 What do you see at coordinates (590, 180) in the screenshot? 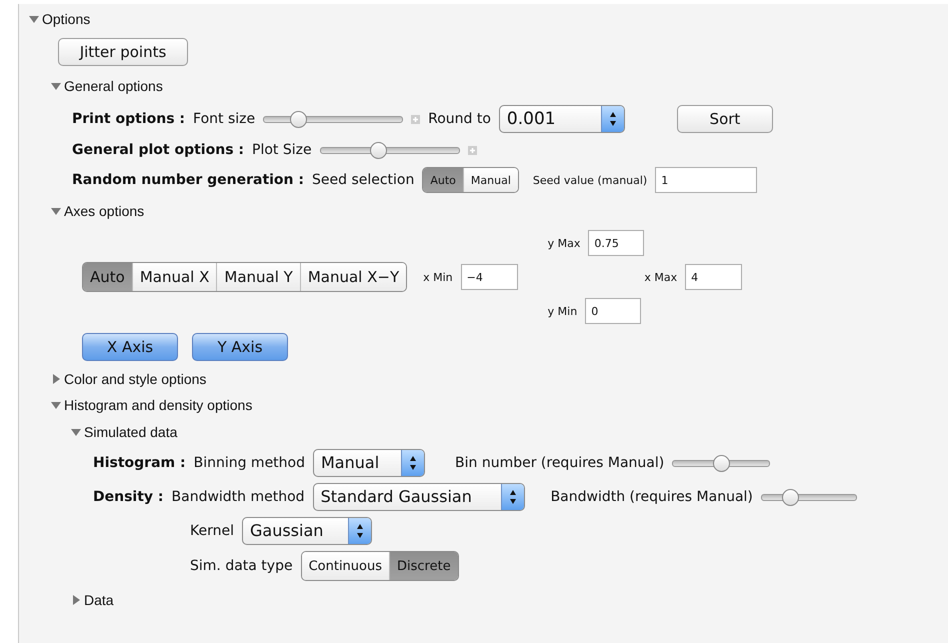
I see `seed-value-label: Seed value (manual)` at bounding box center [590, 180].